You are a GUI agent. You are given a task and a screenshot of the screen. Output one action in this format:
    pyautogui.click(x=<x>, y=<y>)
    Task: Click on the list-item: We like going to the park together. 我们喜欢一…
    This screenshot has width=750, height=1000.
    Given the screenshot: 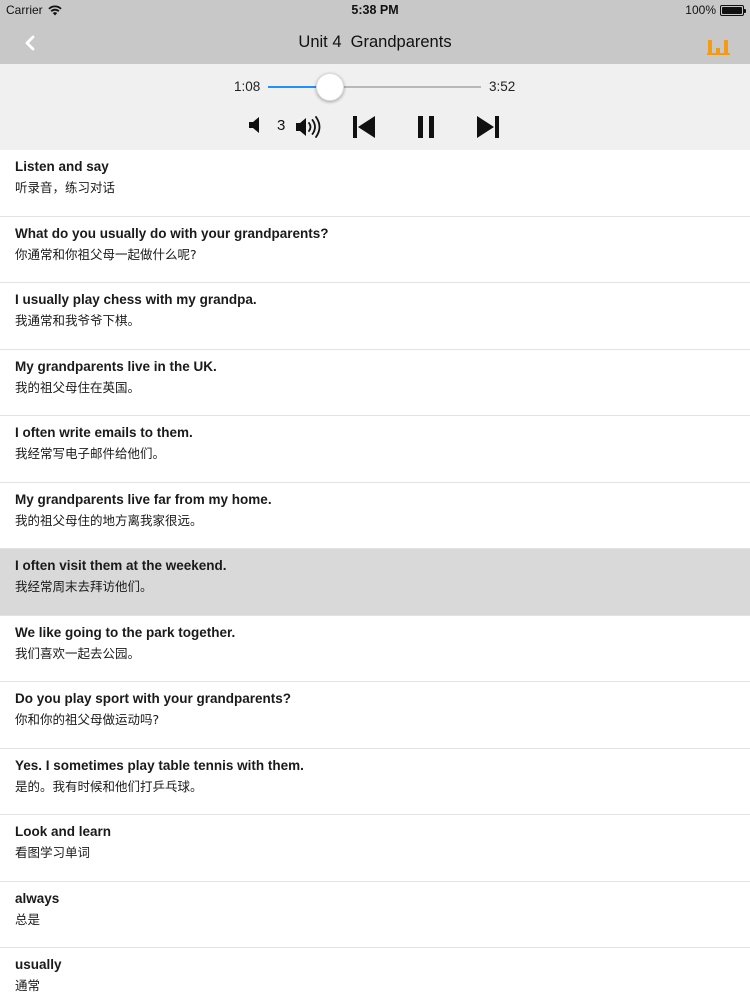 What is the action you would take?
    pyautogui.click(x=375, y=649)
    